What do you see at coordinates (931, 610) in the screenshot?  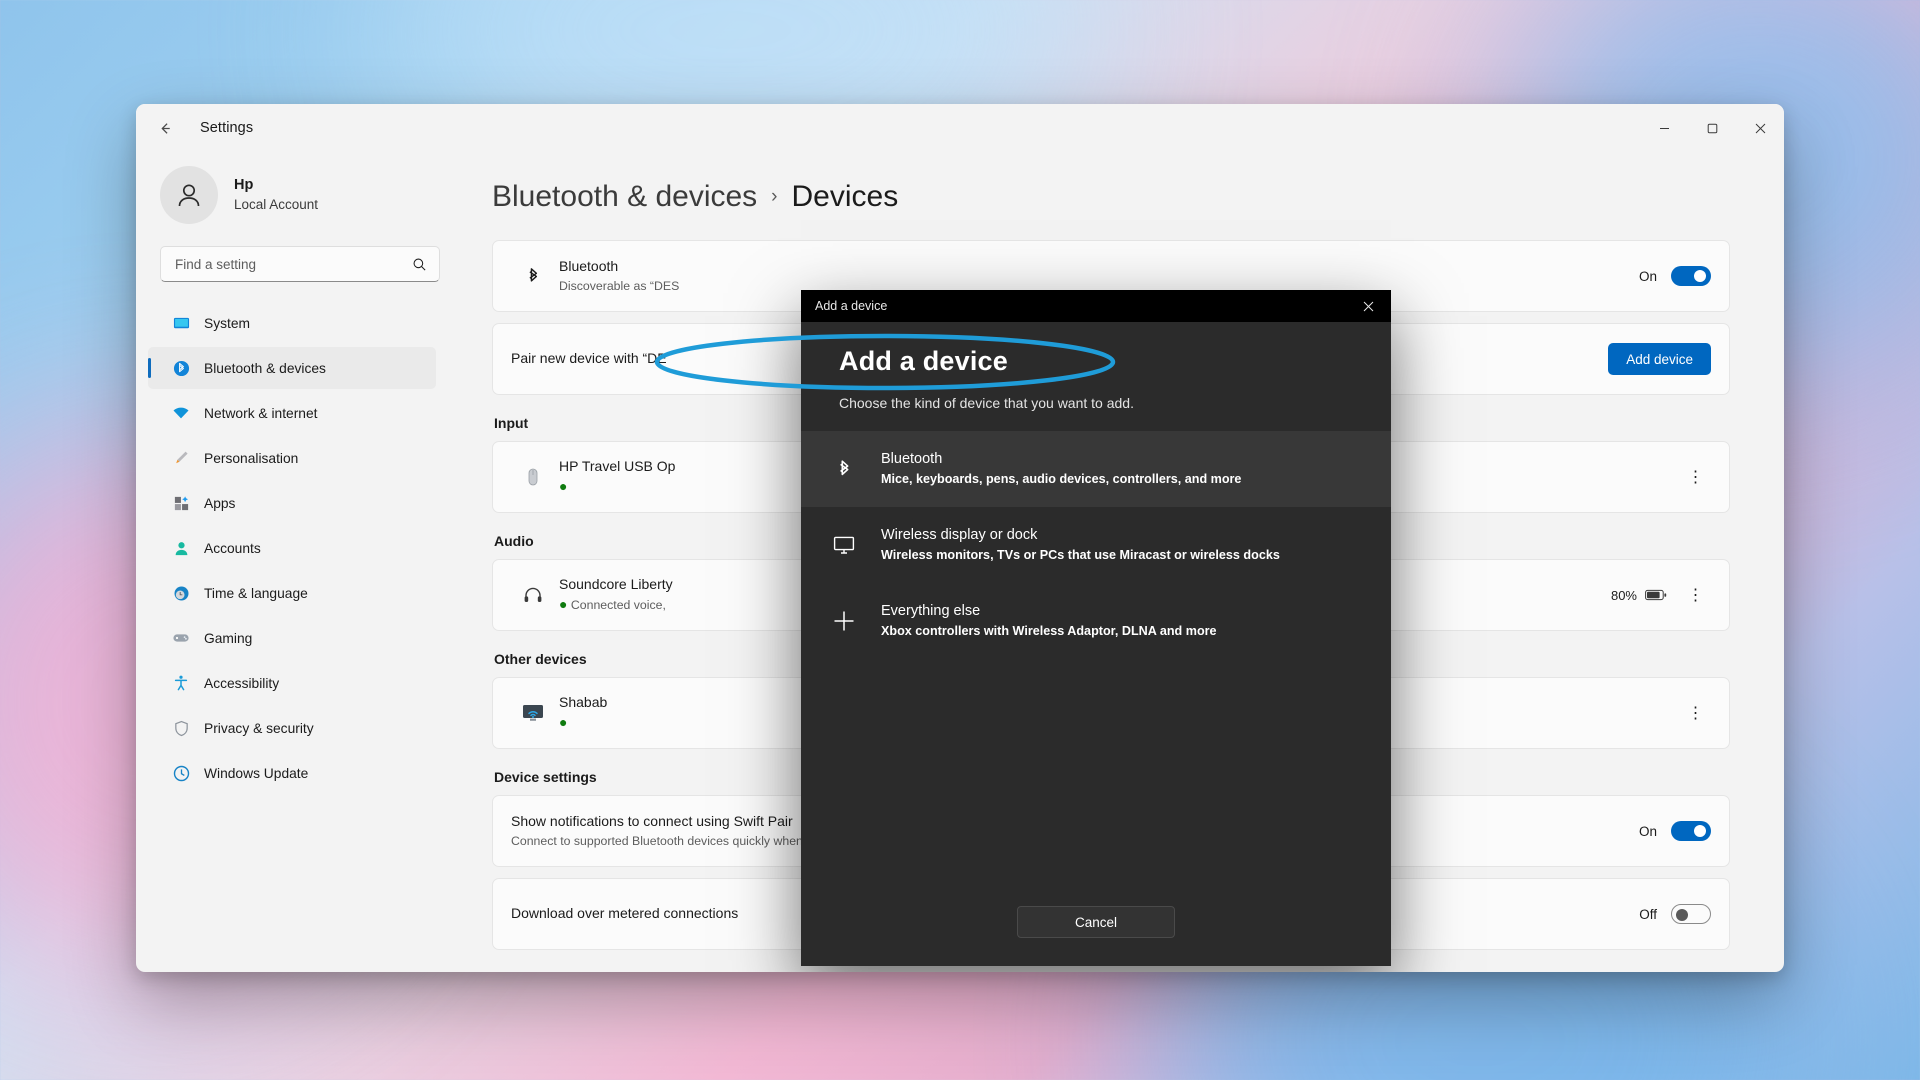 I see `option-title: Everything else` at bounding box center [931, 610].